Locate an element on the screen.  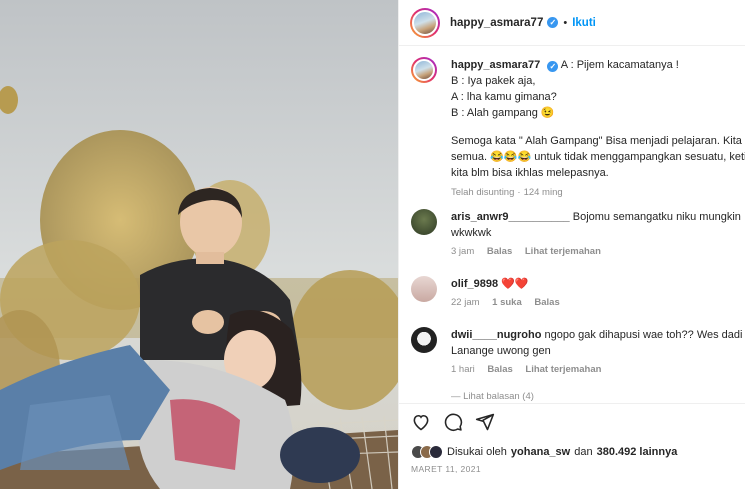
view-replies-button: — Lihat balasan (4) is located at coordinates (492, 396).